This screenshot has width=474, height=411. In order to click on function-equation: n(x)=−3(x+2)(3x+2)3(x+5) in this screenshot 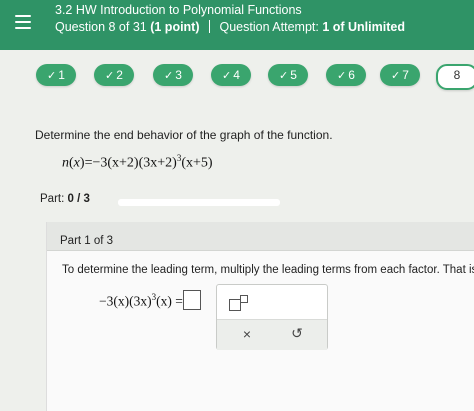, I will do `click(137, 162)`.